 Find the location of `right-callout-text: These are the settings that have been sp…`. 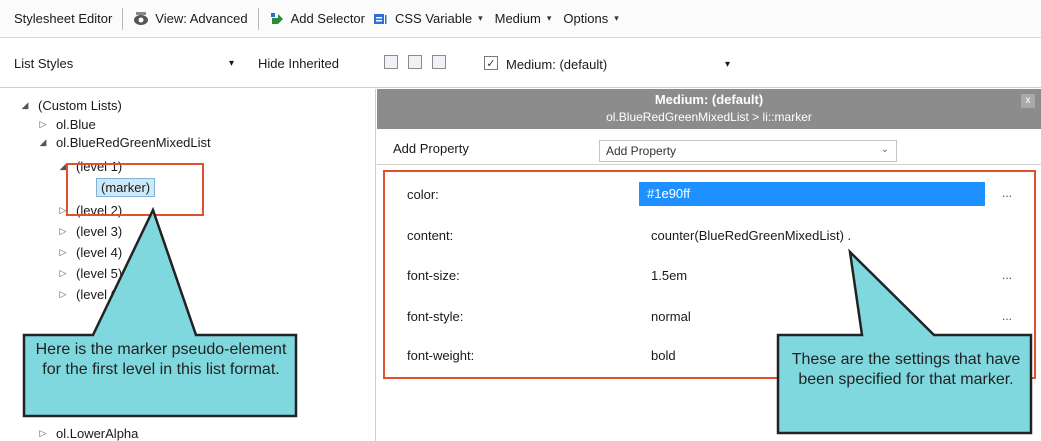

right-callout-text: These are the settings that have been sp… is located at coordinates (906, 369).